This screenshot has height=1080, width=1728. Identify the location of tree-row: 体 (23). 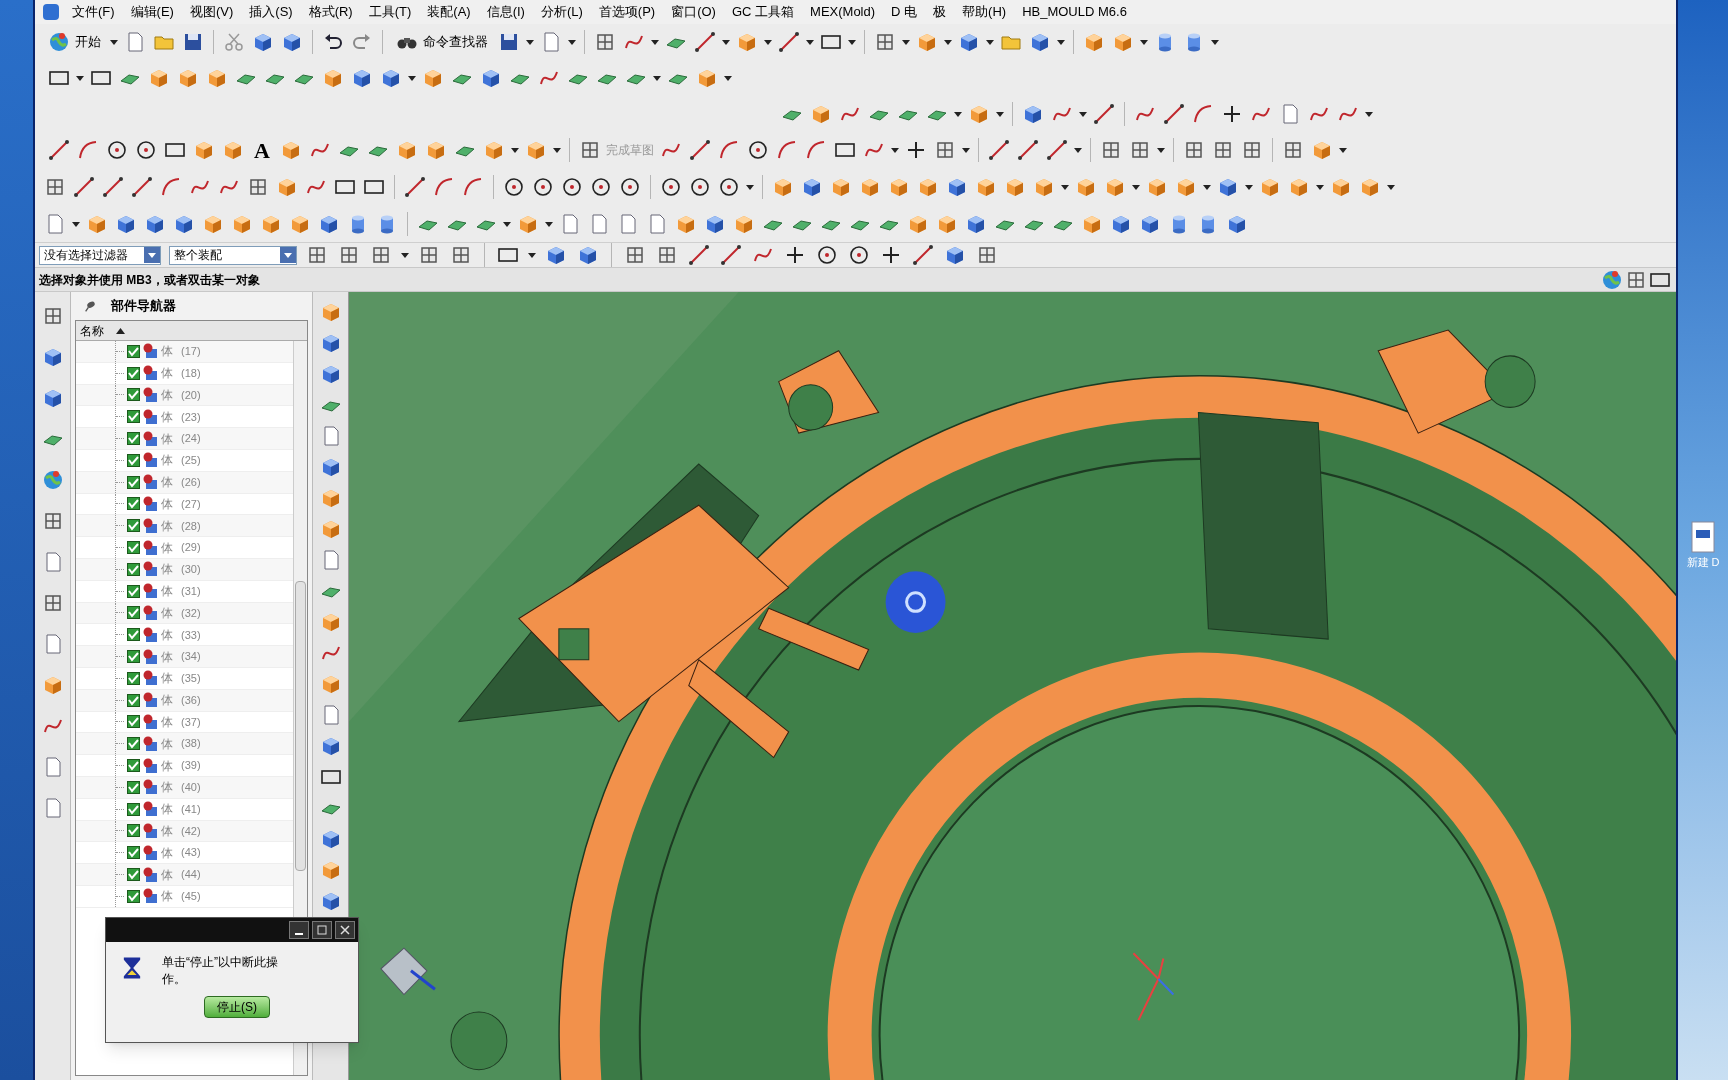
(184, 417).